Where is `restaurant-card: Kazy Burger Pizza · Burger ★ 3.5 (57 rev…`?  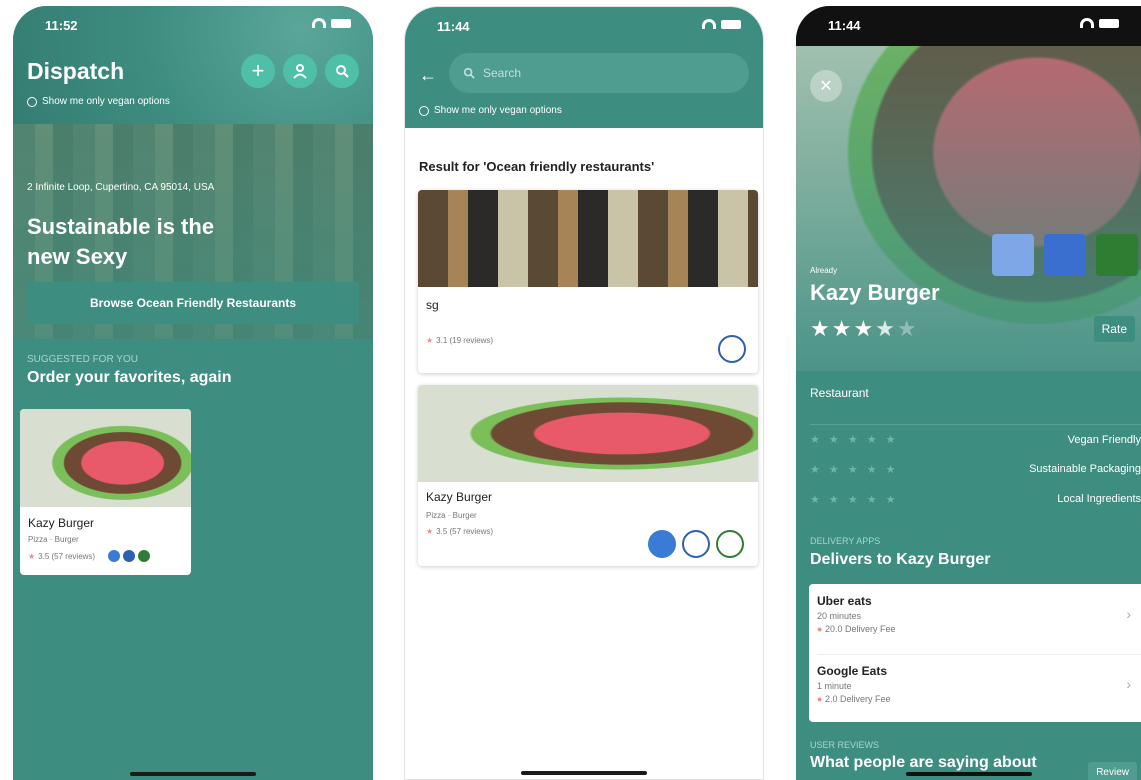
restaurant-card: Kazy Burger Pizza · Burger ★ 3.5 (57 rev… is located at coordinates (105, 492).